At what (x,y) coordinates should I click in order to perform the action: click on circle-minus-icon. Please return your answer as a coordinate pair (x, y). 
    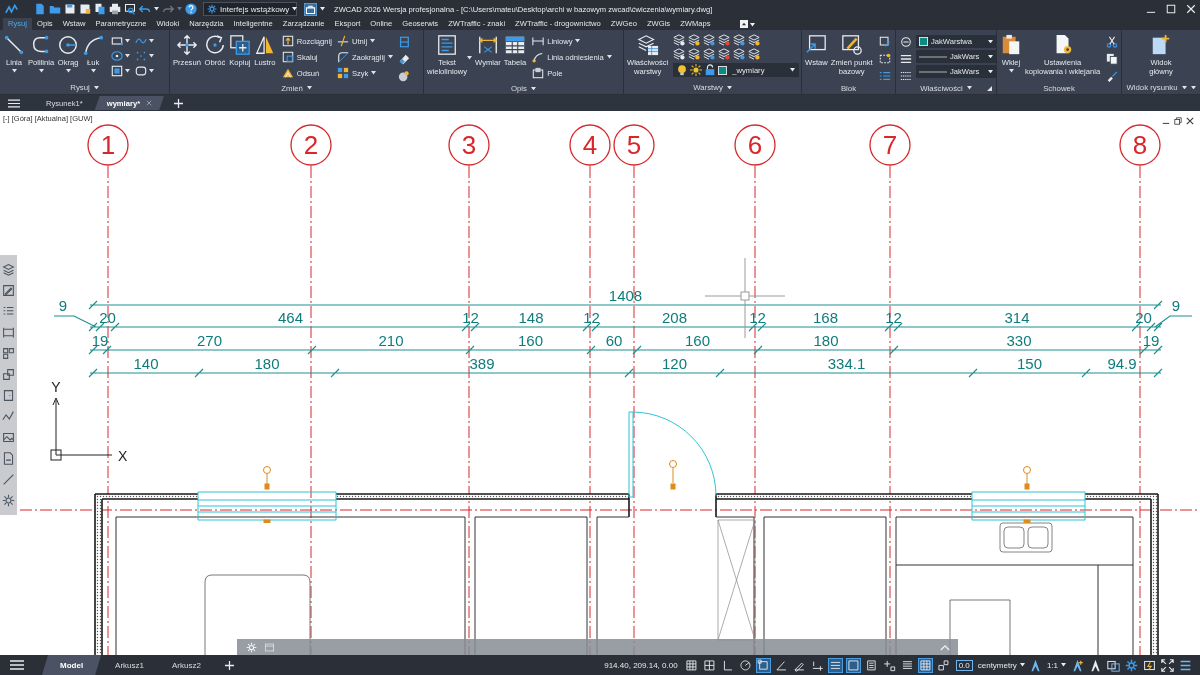
    Looking at the image, I should click on (906, 42).